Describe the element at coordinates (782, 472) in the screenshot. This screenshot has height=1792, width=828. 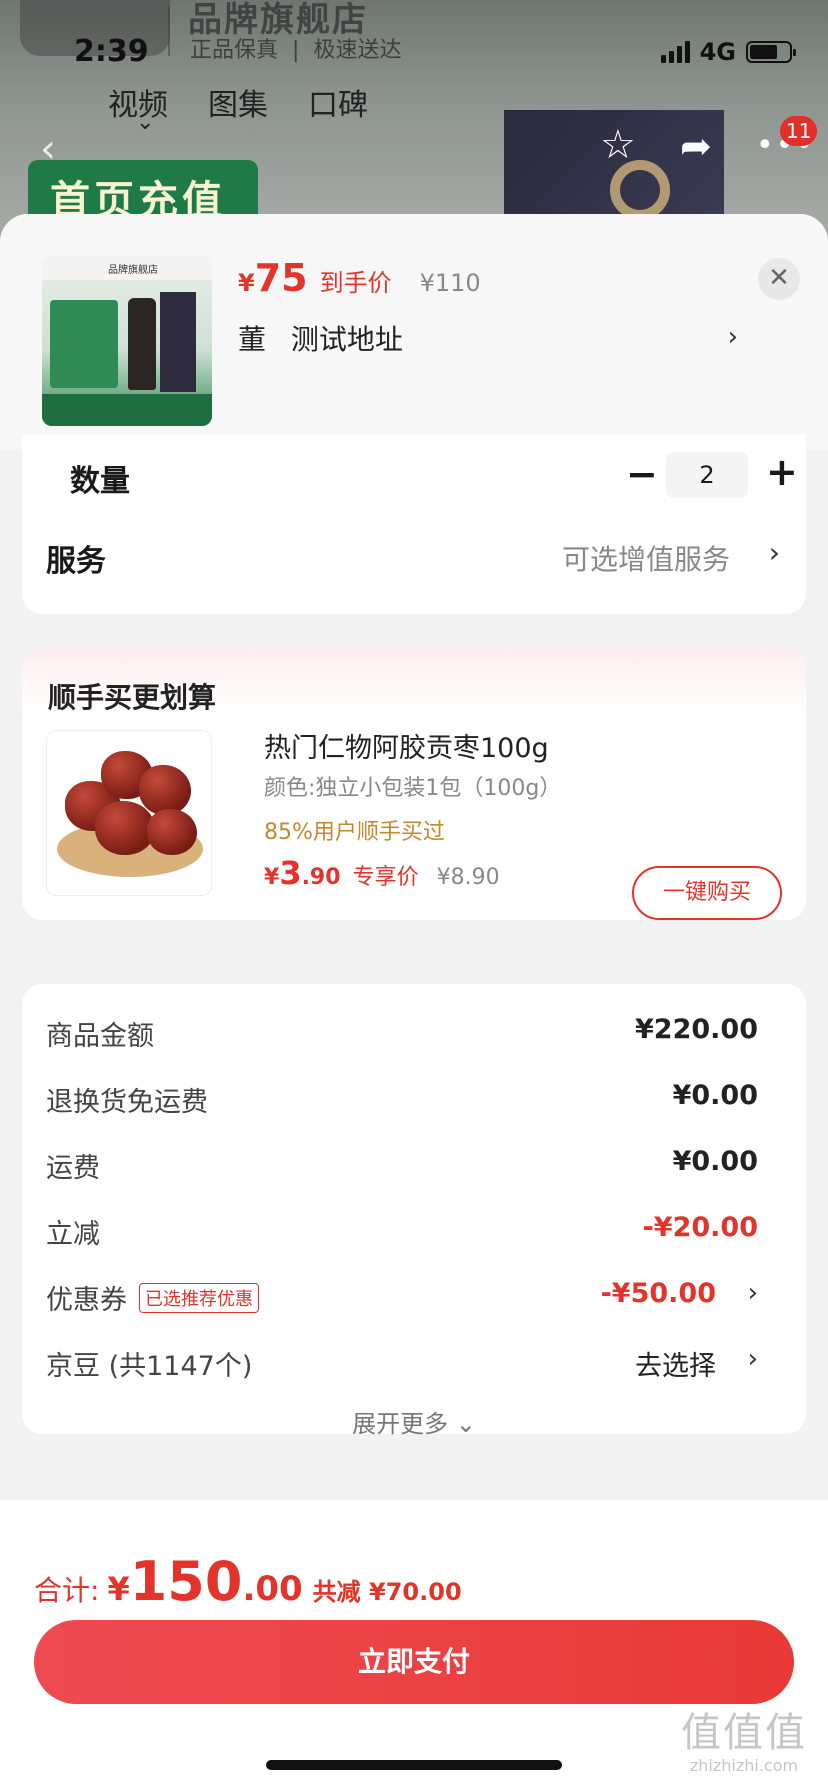
I see `quantity-plus-button: +` at that location.